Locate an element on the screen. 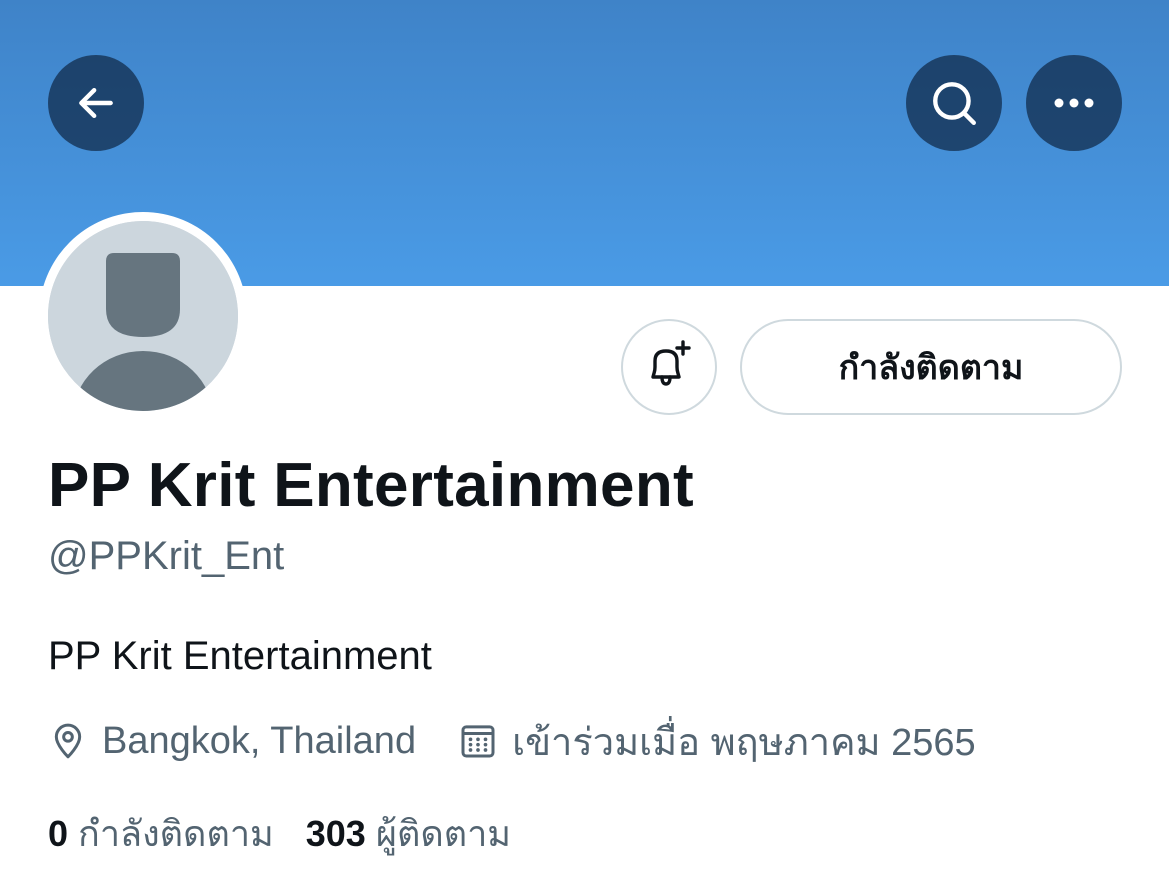  following-label: กำลังติดตาม is located at coordinates (176, 833).